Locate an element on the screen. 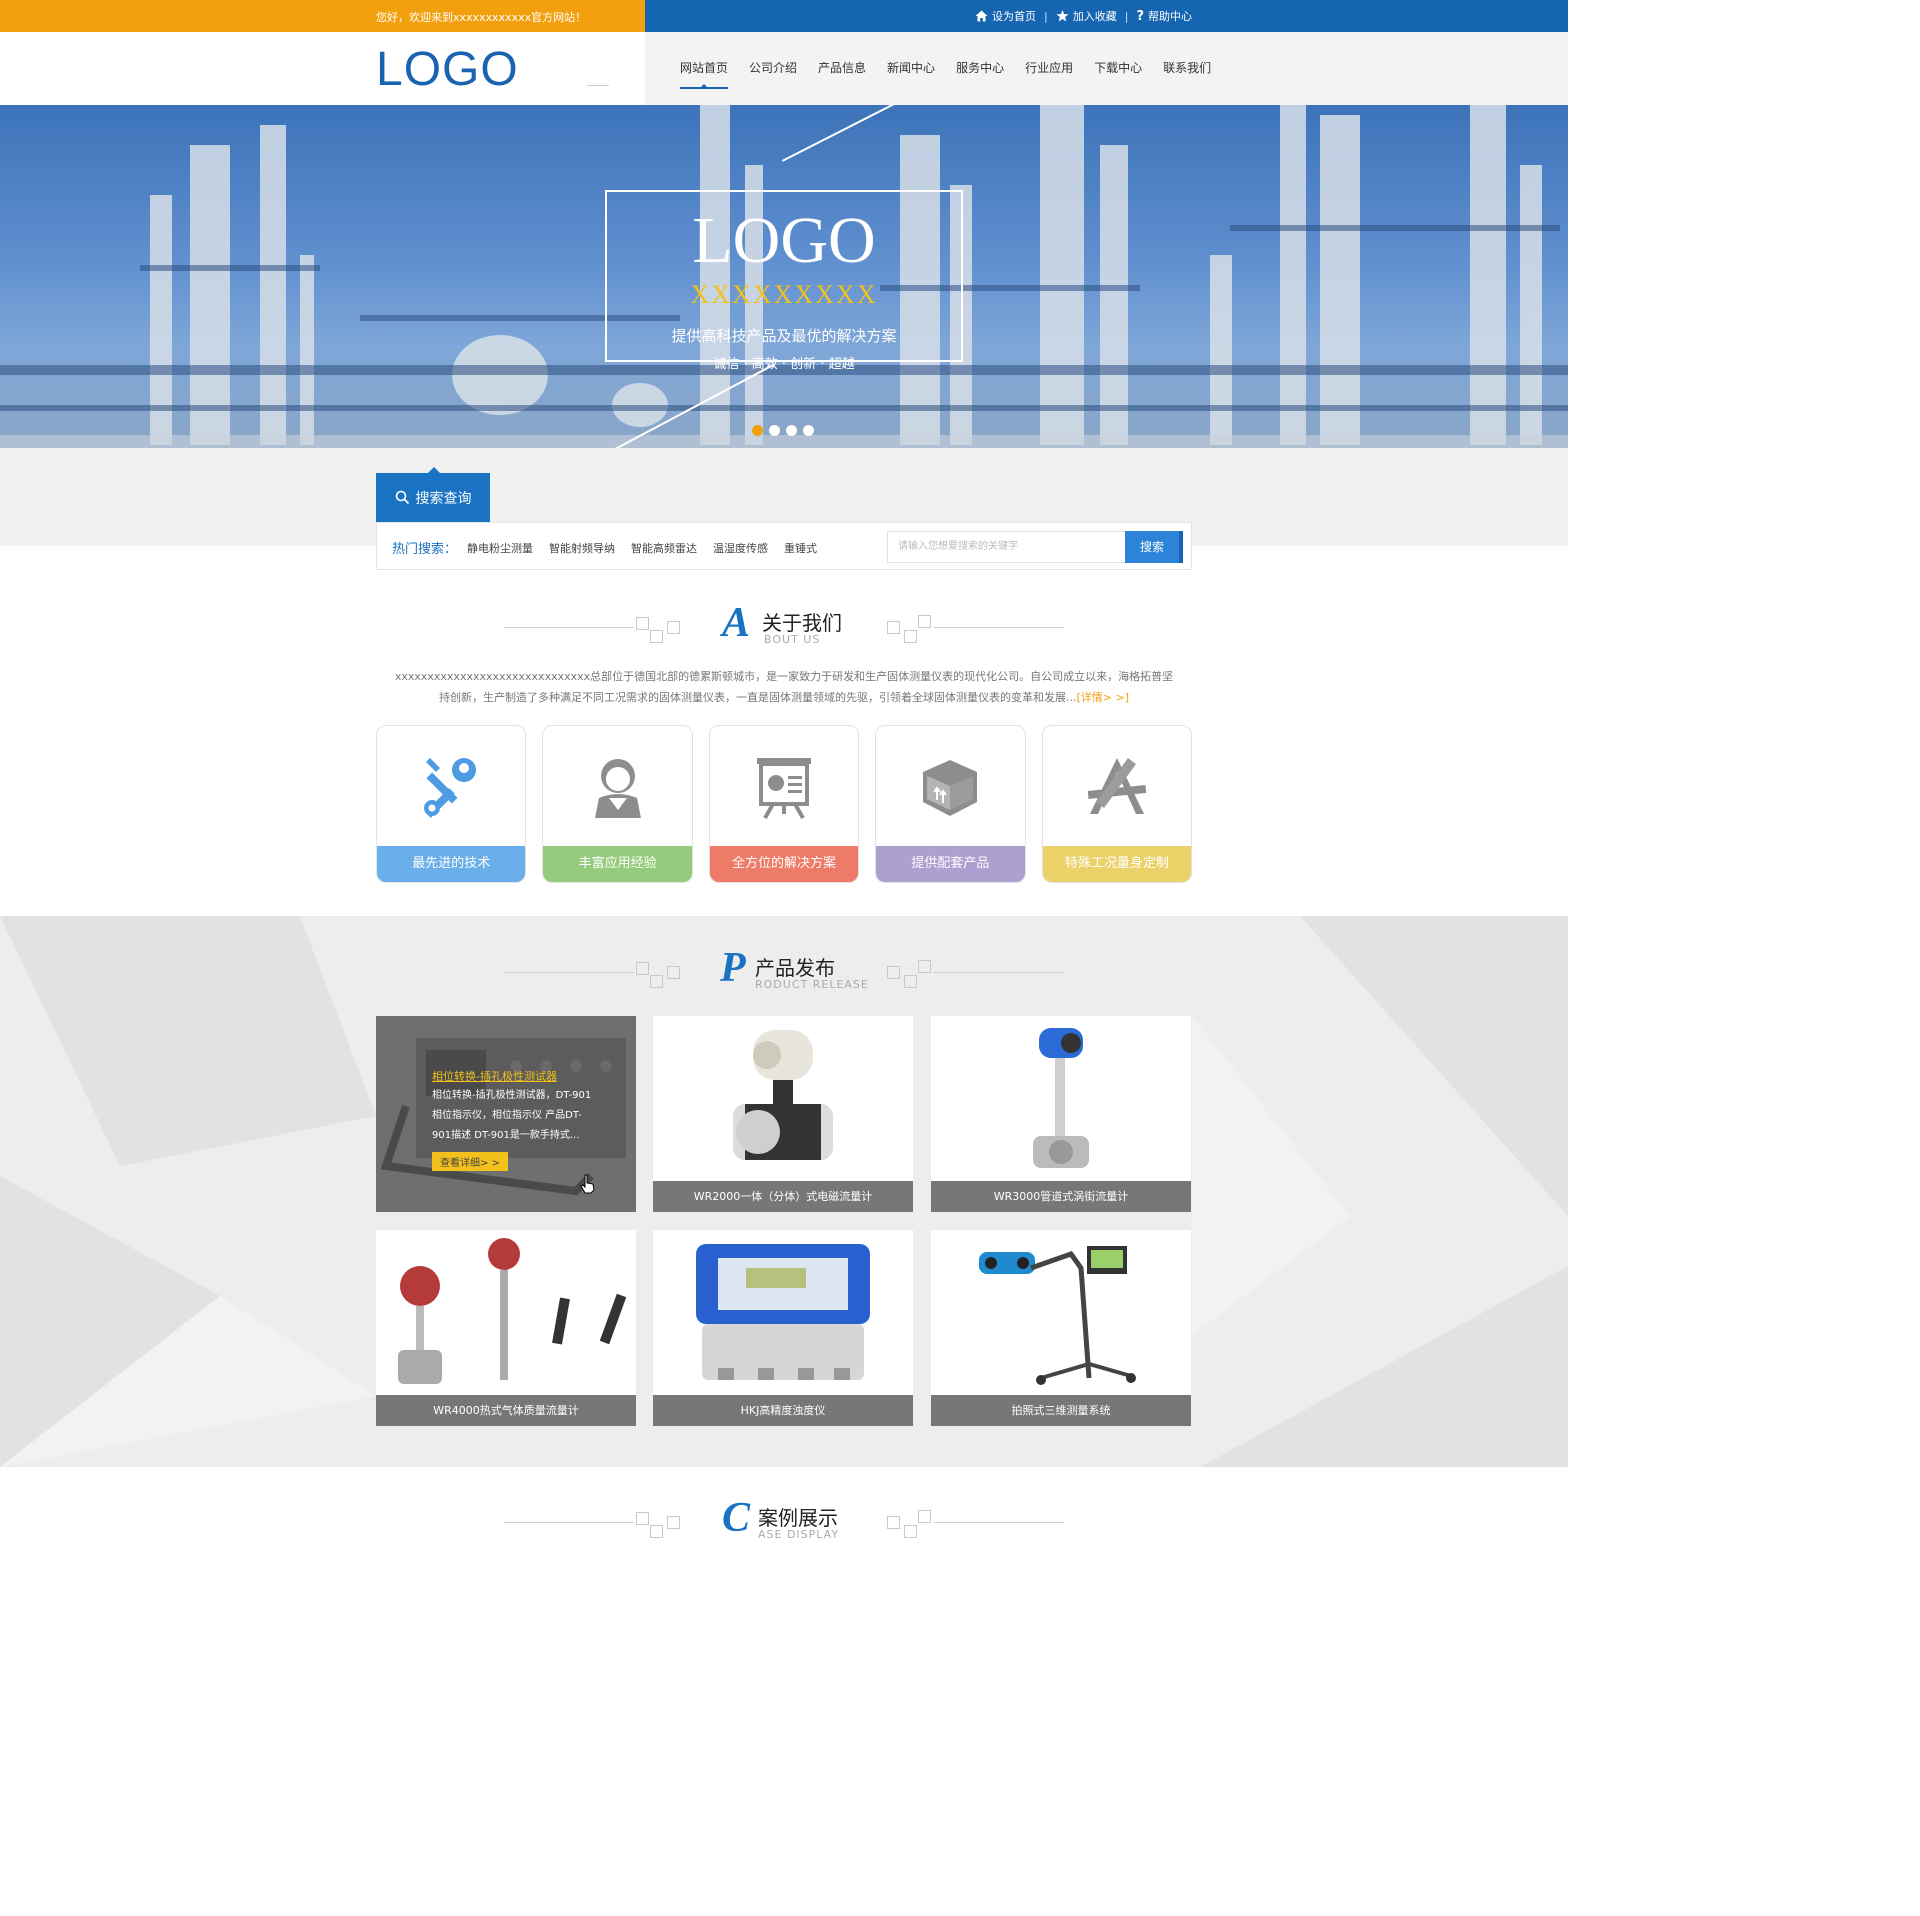  nav-company: 公司介绍 is located at coordinates (773, 68).